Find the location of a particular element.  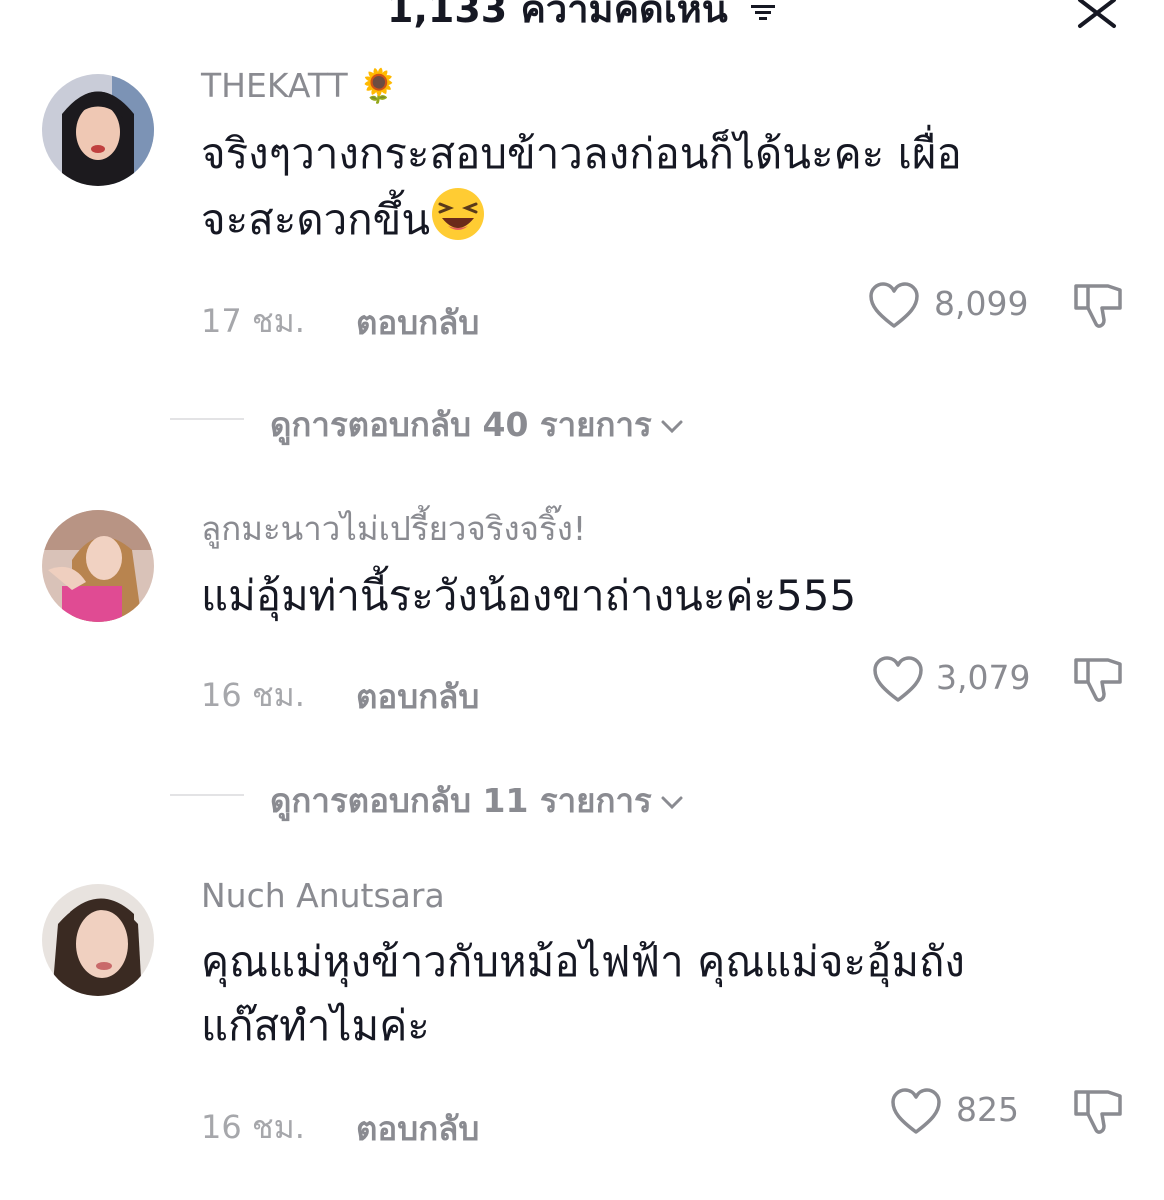

view-replies-button: ดูการตอบกลับ 11 รายการ is located at coordinates (477, 800).